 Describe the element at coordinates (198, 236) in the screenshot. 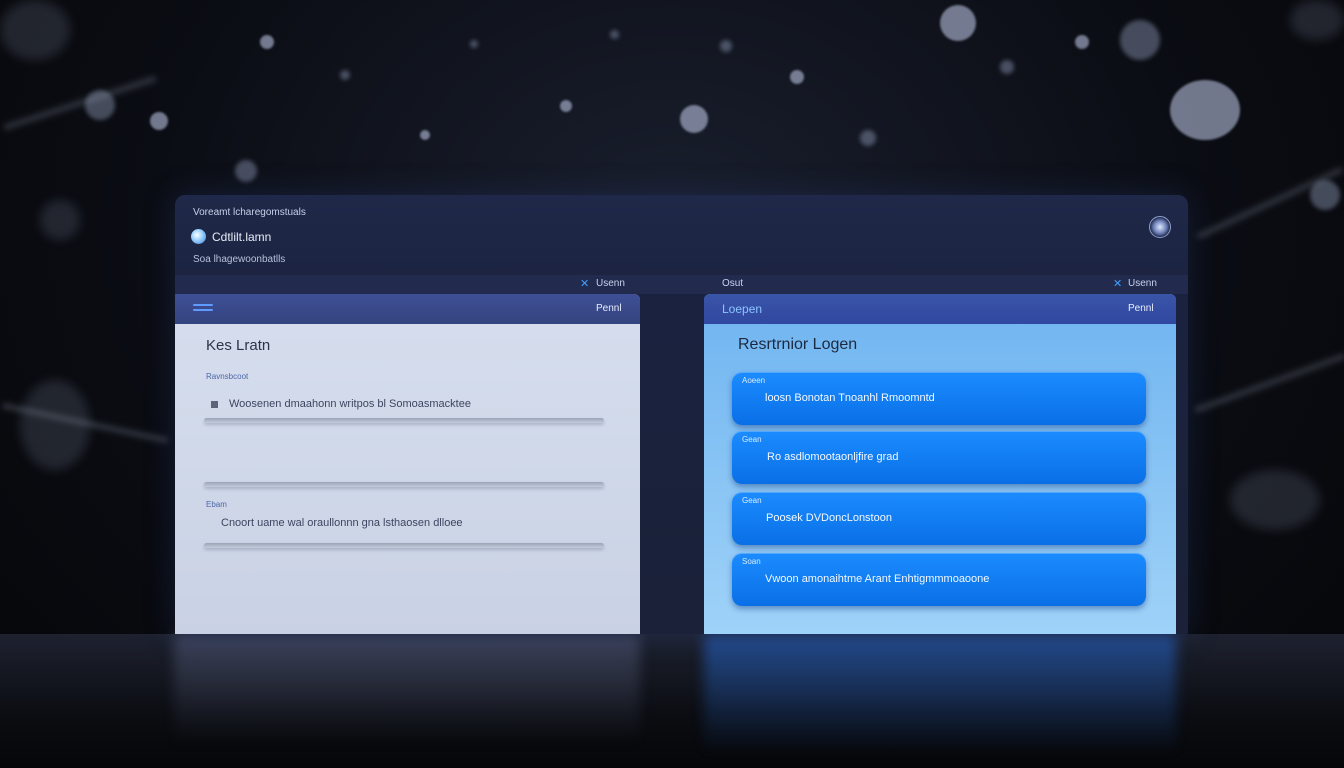

I see `app-logo-icon` at that location.